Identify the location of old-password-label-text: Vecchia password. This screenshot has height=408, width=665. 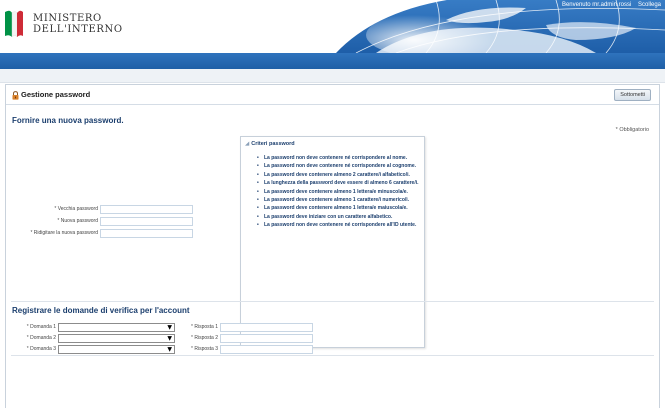
(77, 209).